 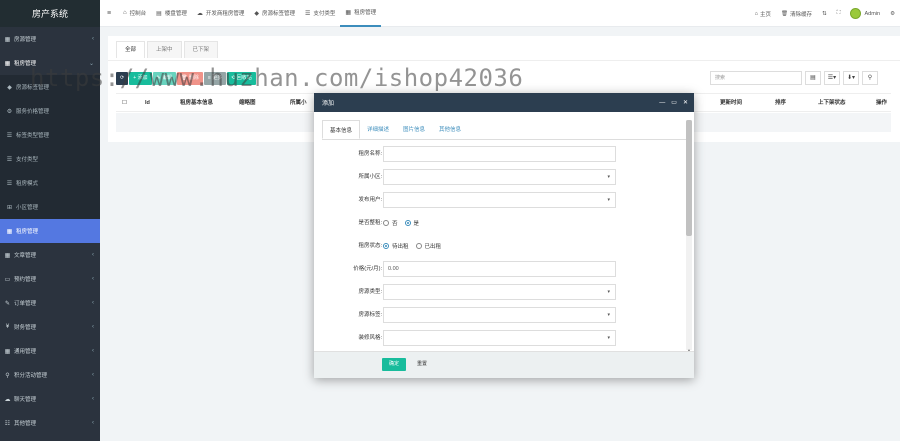 I want to click on caret-down-icon: ▾, so click(x=608, y=338).